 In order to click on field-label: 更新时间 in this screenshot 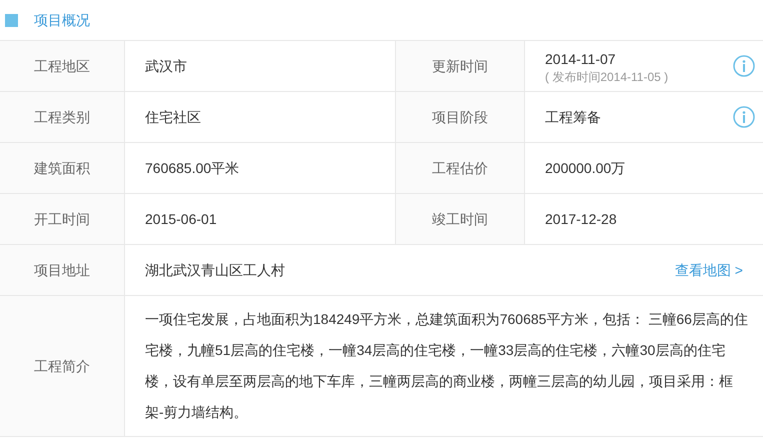, I will do `click(460, 66)`.